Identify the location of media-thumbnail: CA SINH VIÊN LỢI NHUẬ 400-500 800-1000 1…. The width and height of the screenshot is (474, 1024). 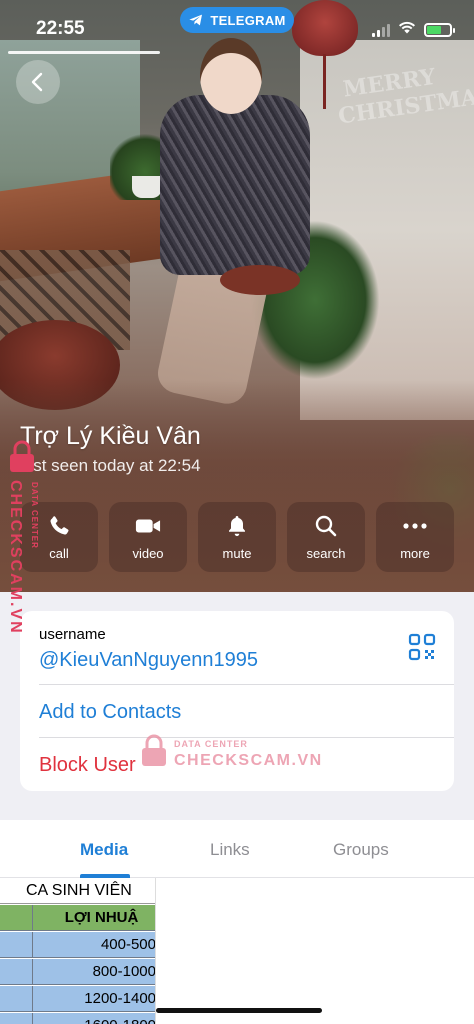
(78, 951).